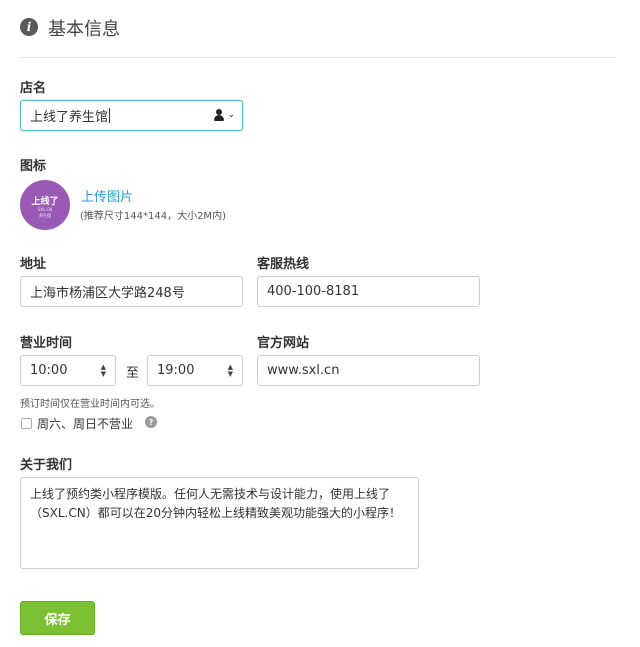 This screenshot has height=647, width=640. Describe the element at coordinates (368, 370) in the screenshot. I see `website-input: www.sxl.cn` at that location.